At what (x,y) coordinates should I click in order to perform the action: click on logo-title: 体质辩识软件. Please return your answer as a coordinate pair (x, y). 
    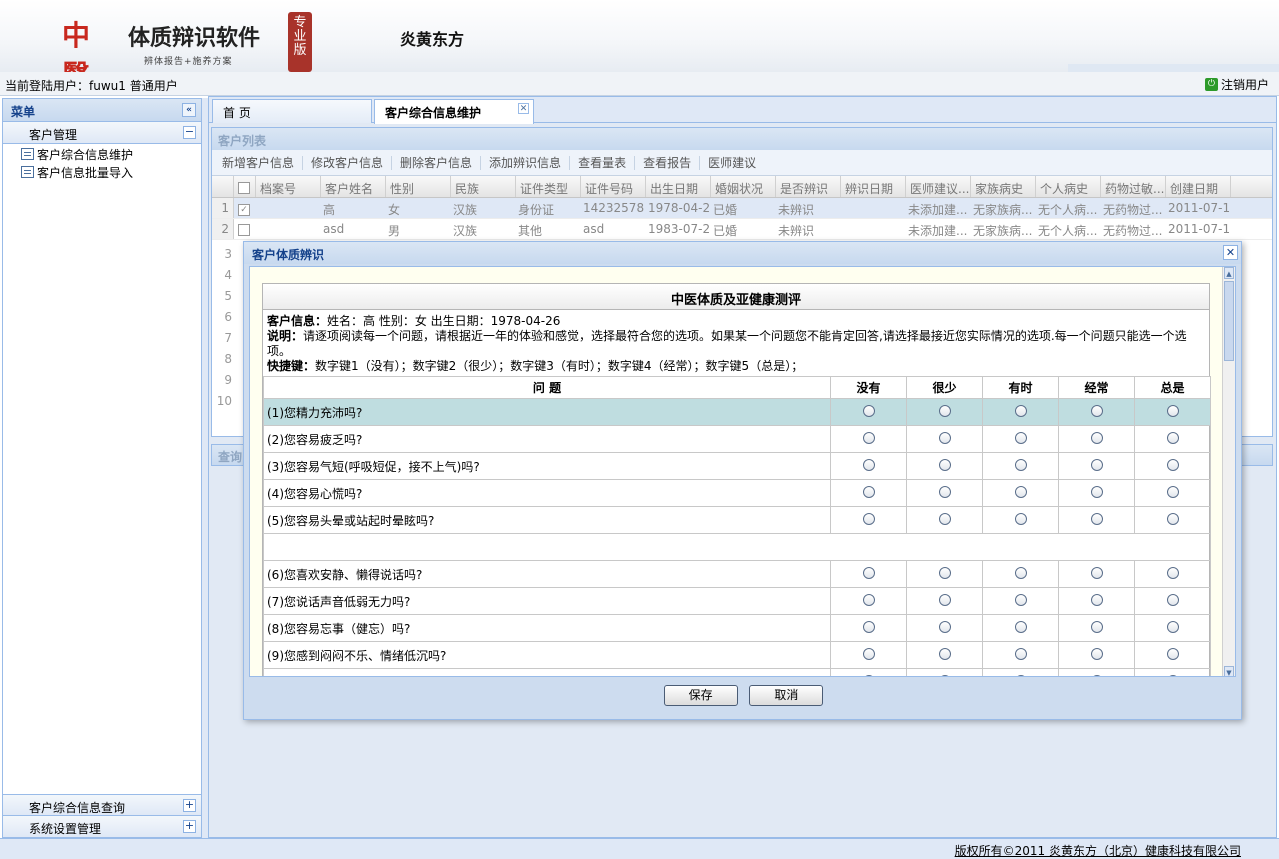
    Looking at the image, I should click on (194, 38).